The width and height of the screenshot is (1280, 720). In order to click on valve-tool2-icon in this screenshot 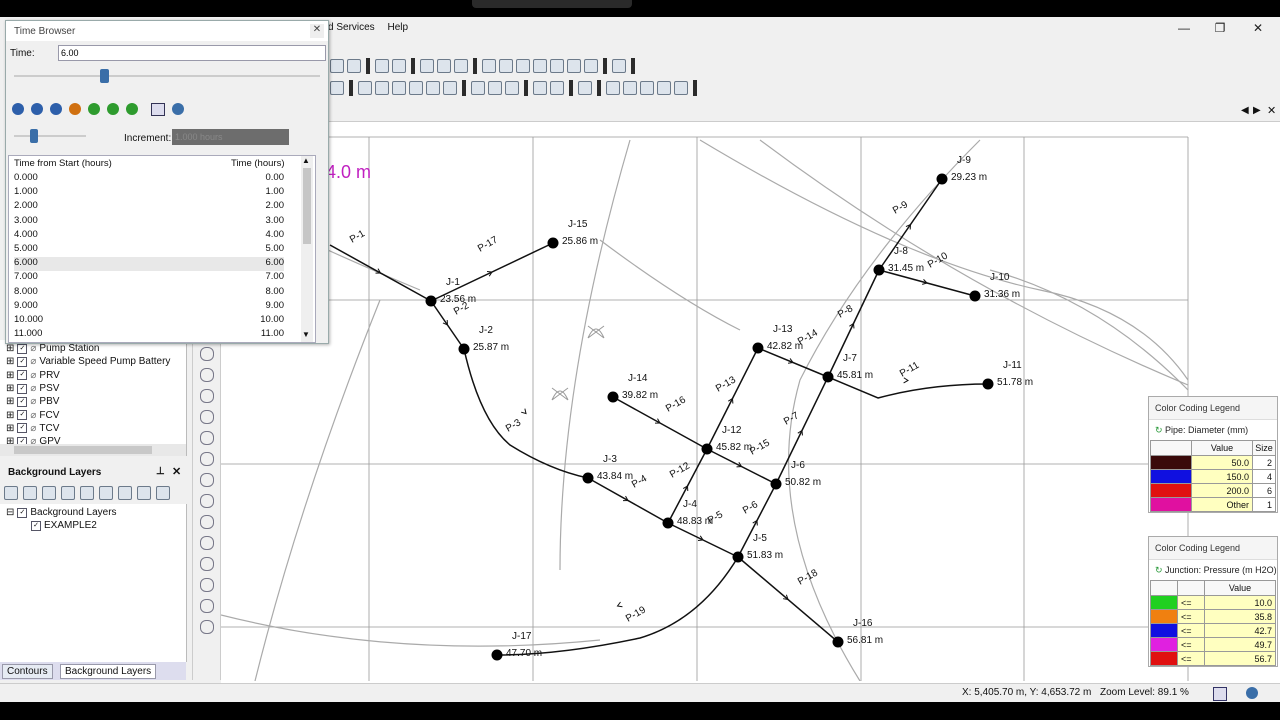, I will do `click(206, 543)`.